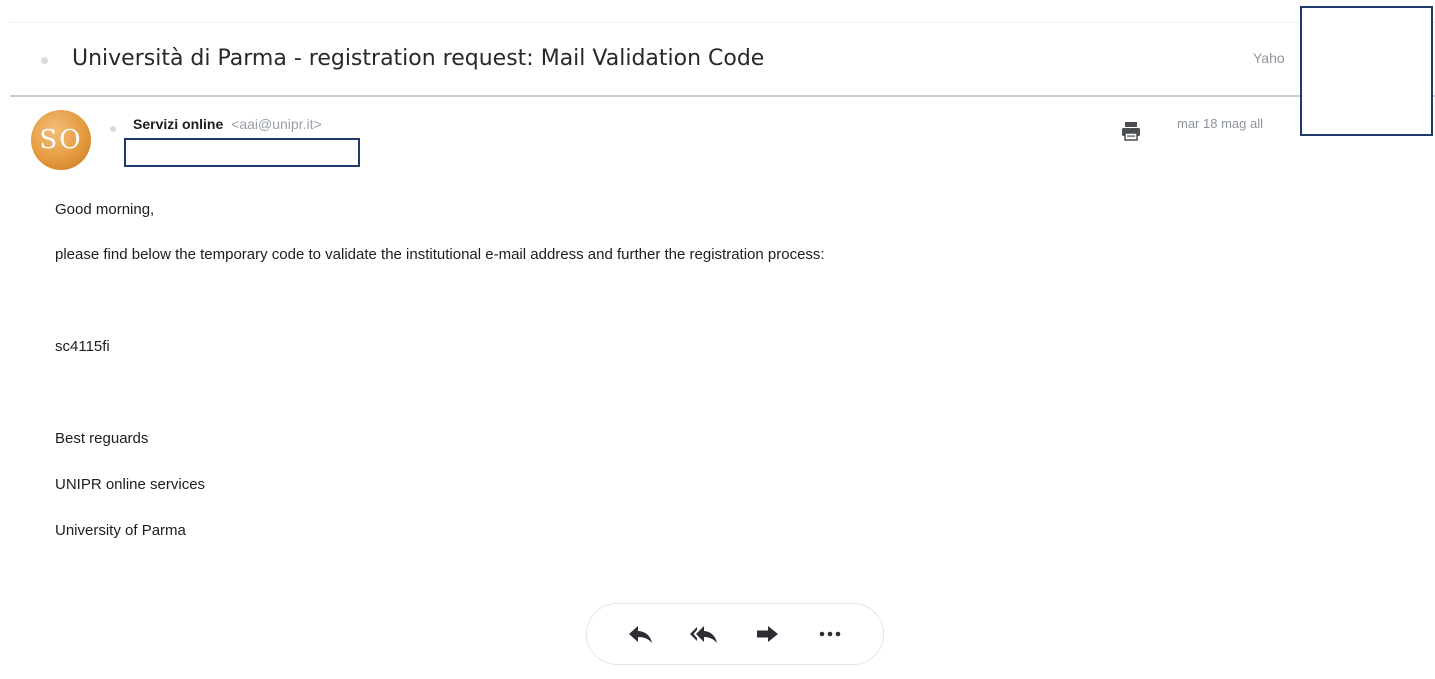  I want to click on avatar-initials: SO, so click(61, 140).